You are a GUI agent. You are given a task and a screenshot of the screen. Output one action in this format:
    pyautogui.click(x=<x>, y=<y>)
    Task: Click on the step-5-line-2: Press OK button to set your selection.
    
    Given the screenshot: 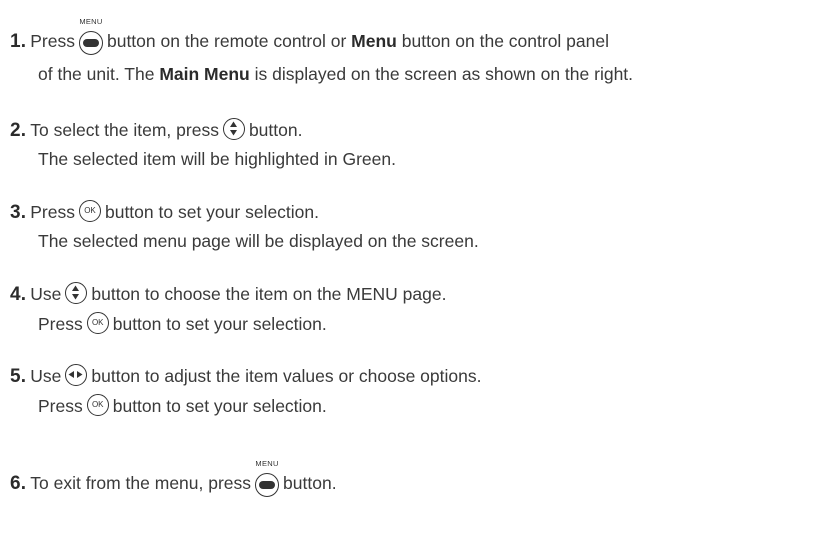 What is the action you would take?
    pyautogui.click(x=182, y=406)
    